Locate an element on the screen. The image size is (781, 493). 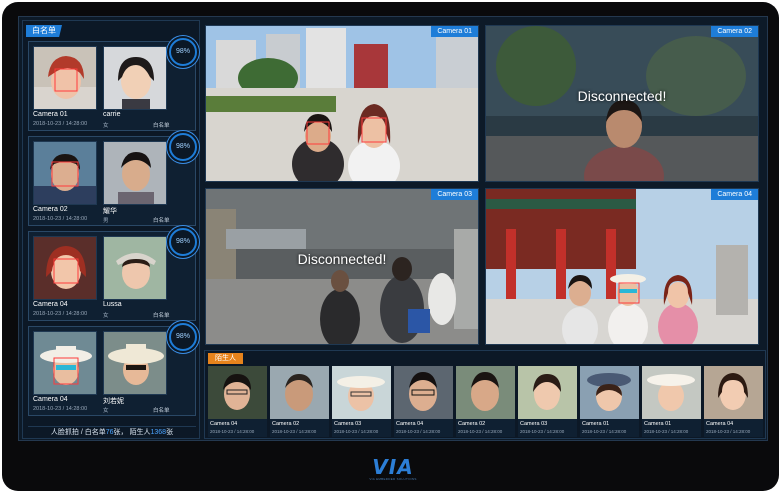
camera-label: Camera 04 is located at coordinates (734, 194).